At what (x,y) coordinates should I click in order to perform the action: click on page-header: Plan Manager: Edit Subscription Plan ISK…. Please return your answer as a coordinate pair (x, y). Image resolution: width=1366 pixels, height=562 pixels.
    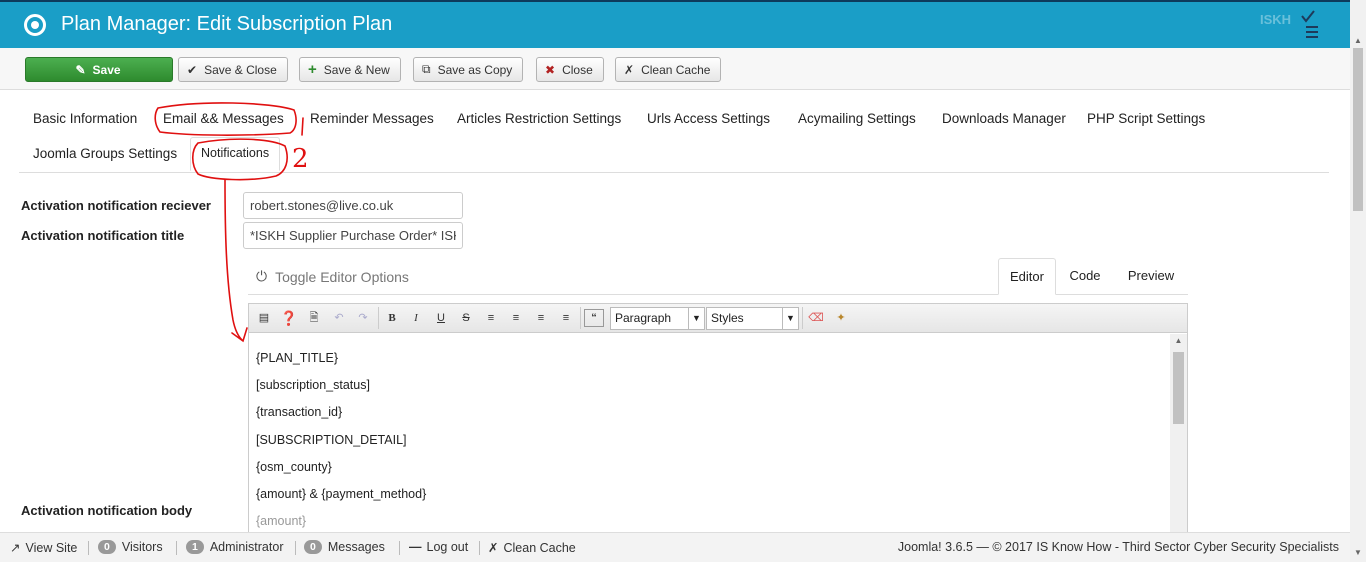
    Looking at the image, I should click on (683, 24).